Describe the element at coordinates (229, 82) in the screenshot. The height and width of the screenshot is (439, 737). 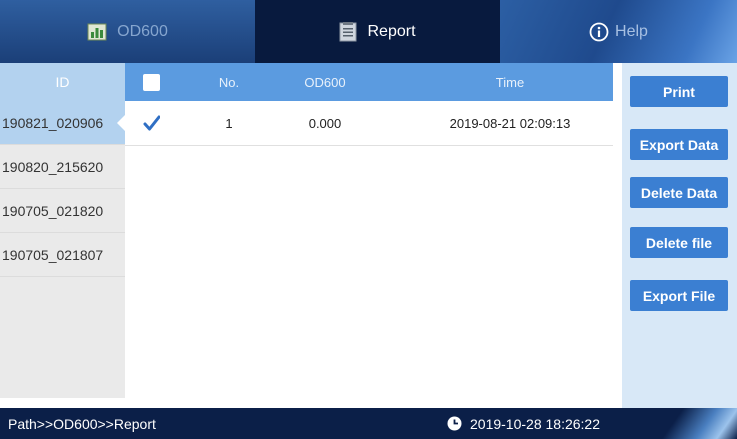
I see `column-header-no: No.` at that location.